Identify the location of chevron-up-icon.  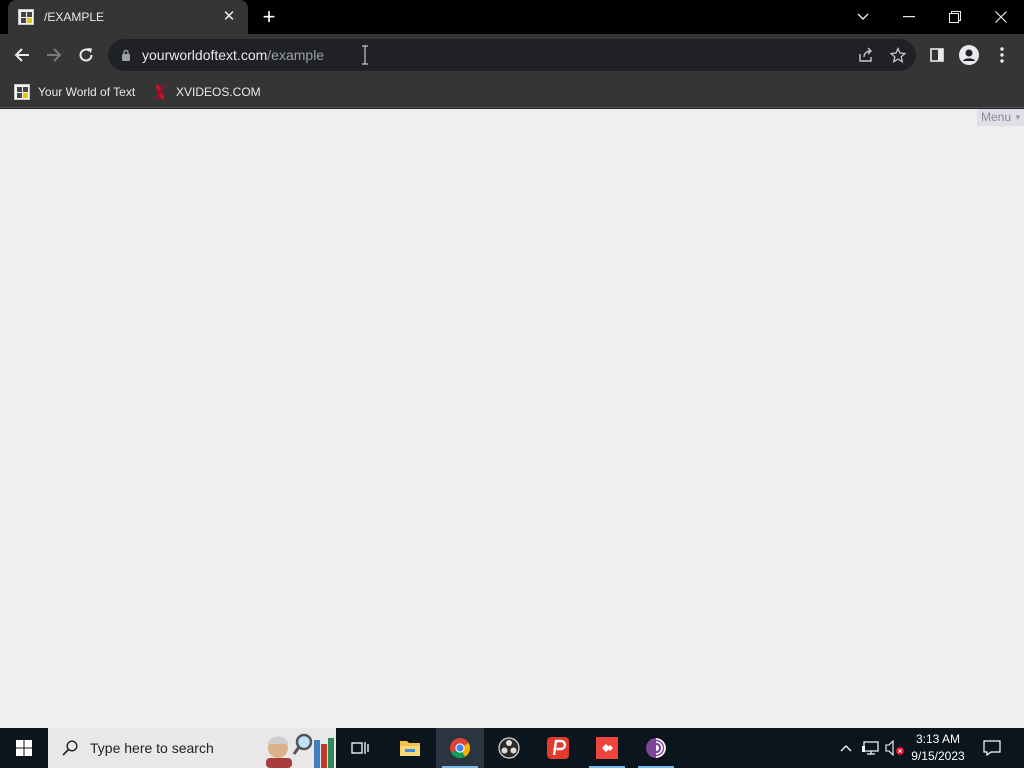
(846, 748).